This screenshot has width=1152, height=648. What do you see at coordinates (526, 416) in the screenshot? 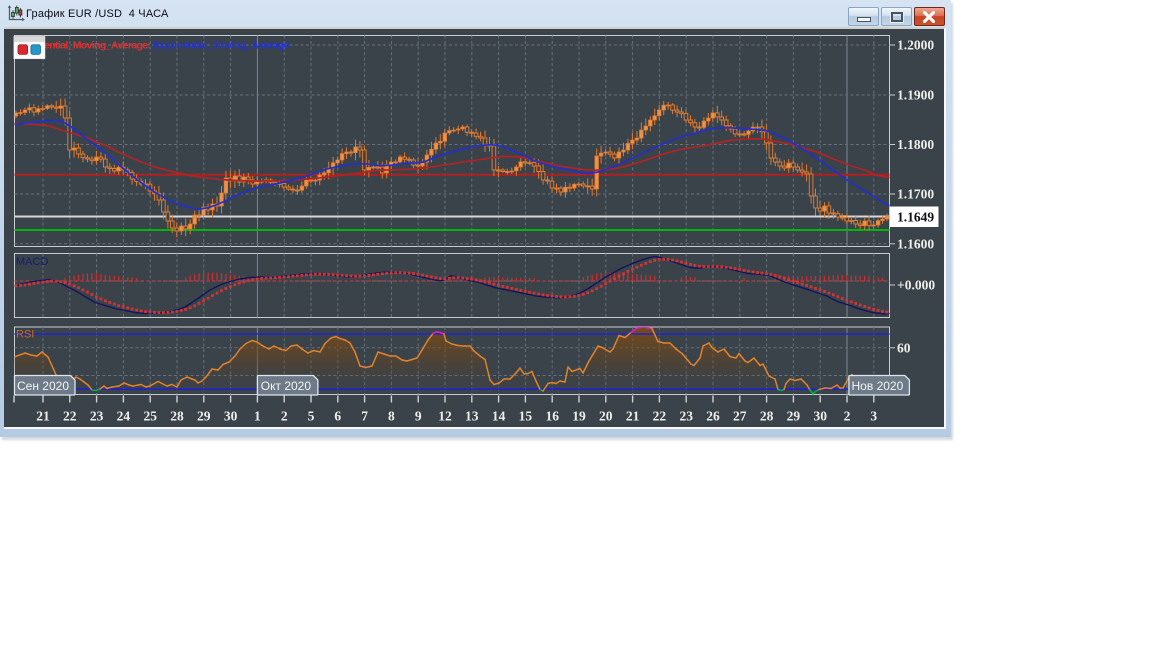
I see `svg-text: 15` at bounding box center [526, 416].